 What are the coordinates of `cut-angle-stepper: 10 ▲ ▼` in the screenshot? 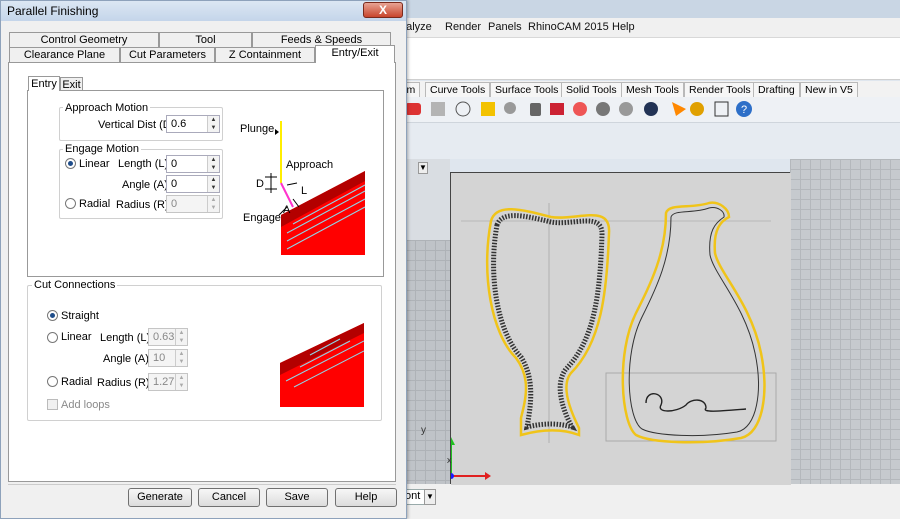 It's located at (168, 358).